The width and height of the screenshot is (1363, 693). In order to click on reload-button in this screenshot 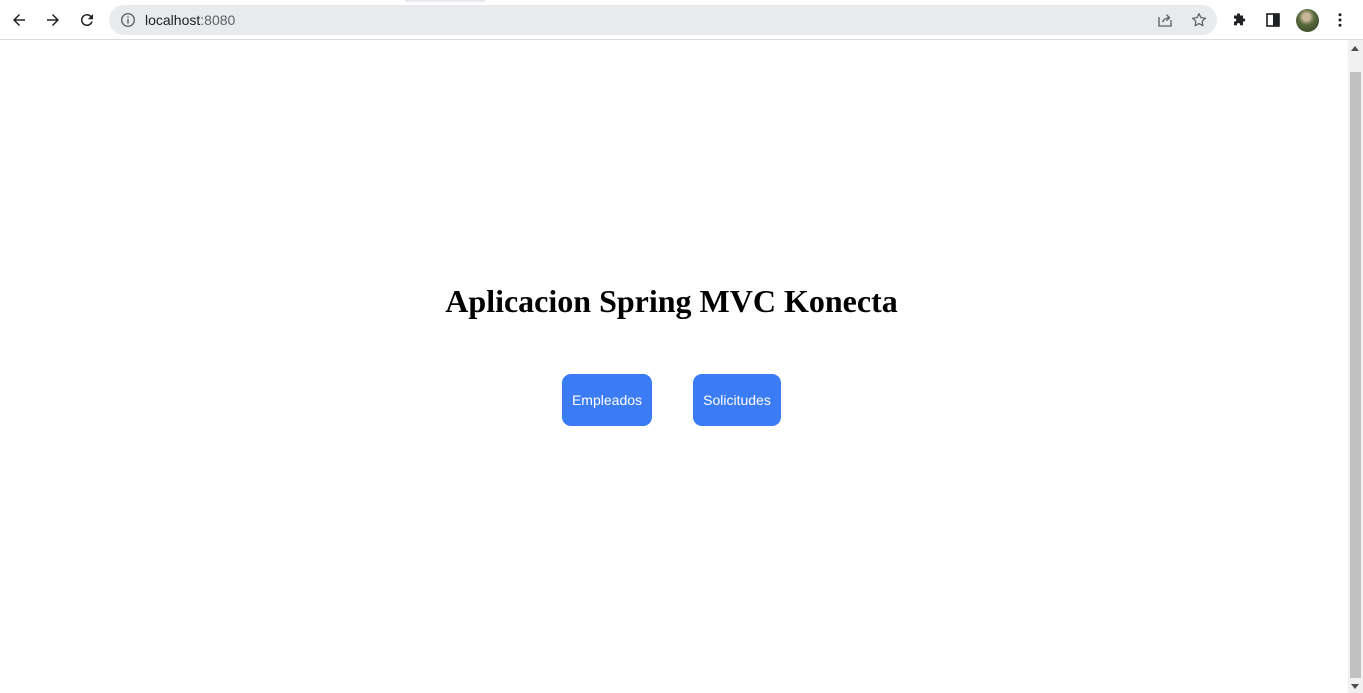, I will do `click(87, 20)`.